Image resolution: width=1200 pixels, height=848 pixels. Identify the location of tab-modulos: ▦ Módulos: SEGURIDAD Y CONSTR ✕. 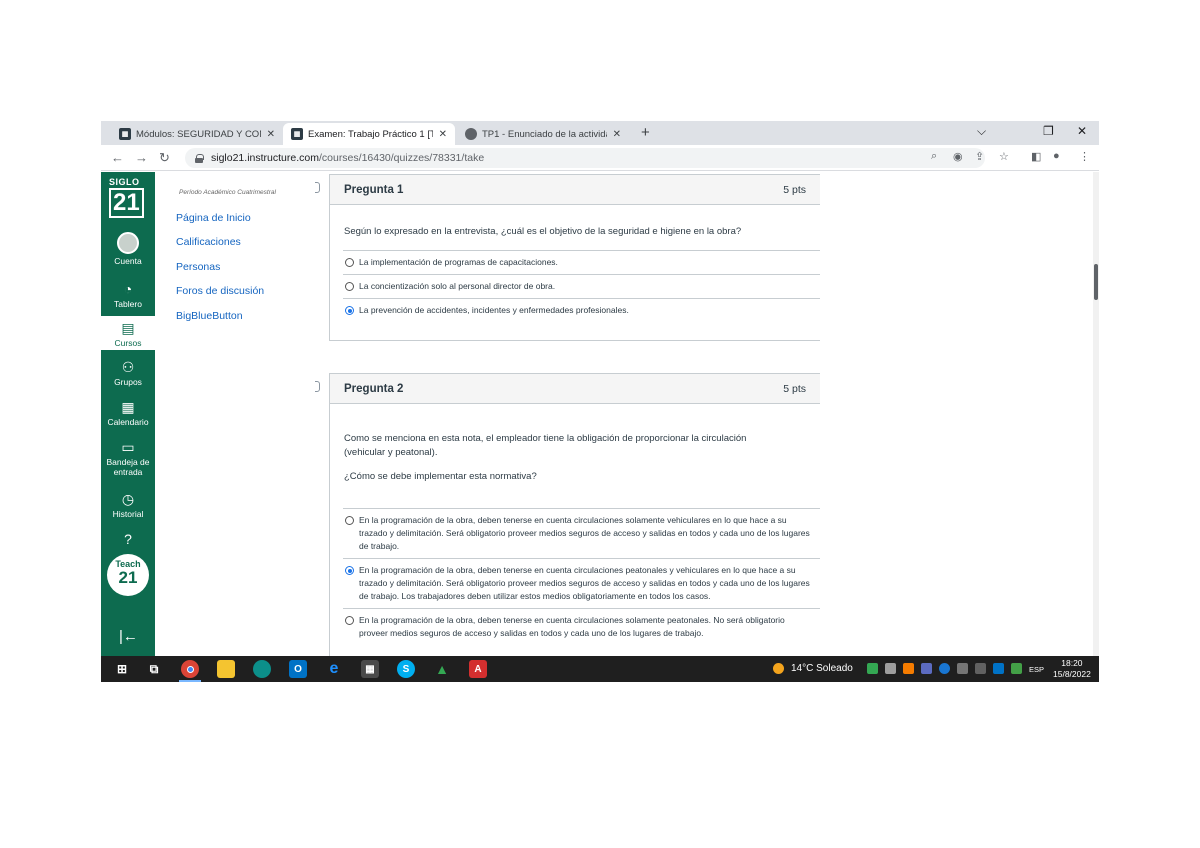
(197, 134).